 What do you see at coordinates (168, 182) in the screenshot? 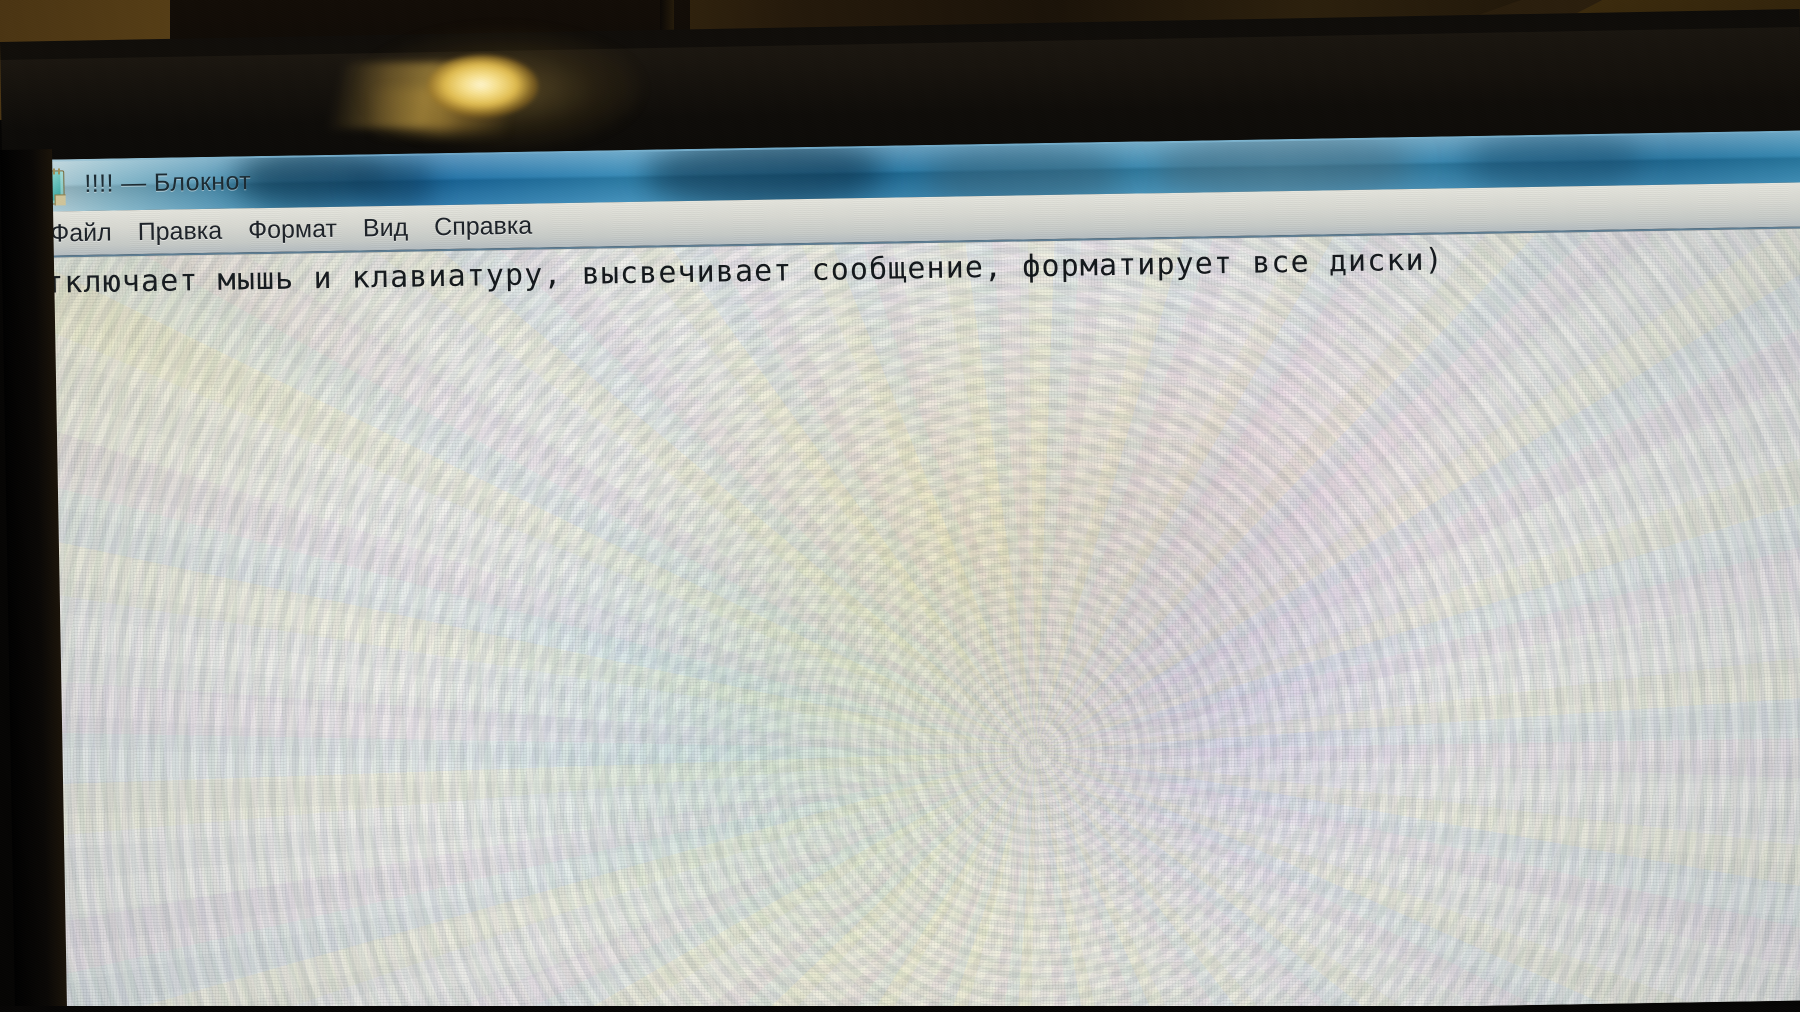
I see `window-title: !!!! — Блокнот` at bounding box center [168, 182].